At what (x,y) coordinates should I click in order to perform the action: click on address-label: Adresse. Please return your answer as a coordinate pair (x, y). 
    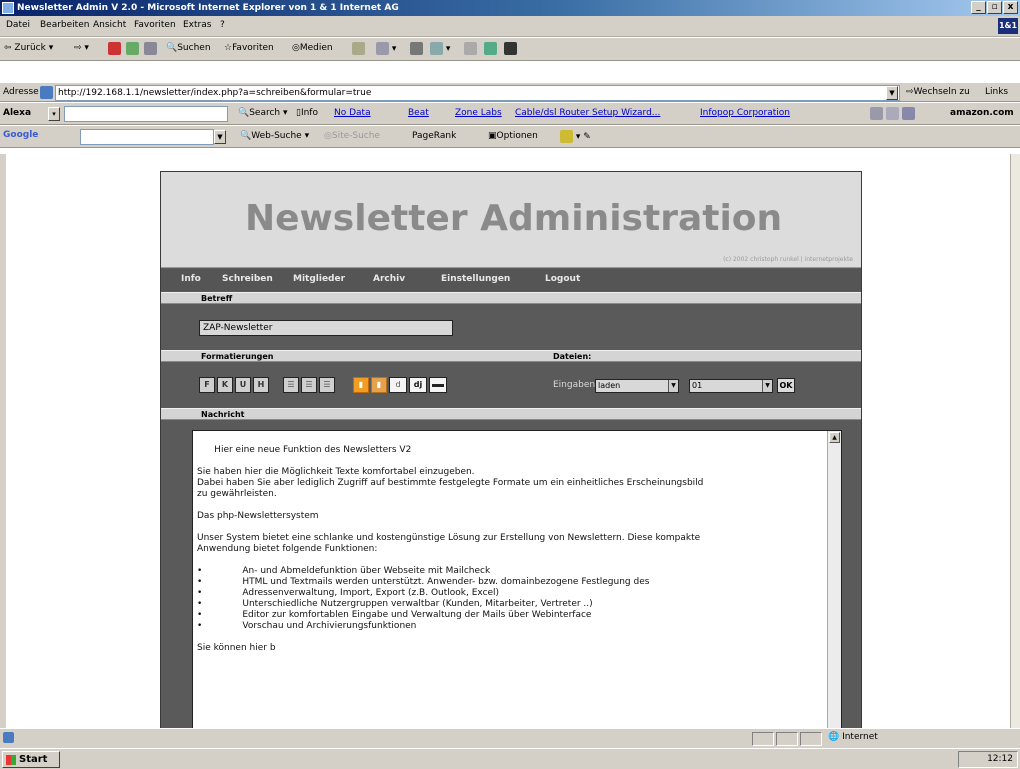
    Looking at the image, I should click on (21, 92).